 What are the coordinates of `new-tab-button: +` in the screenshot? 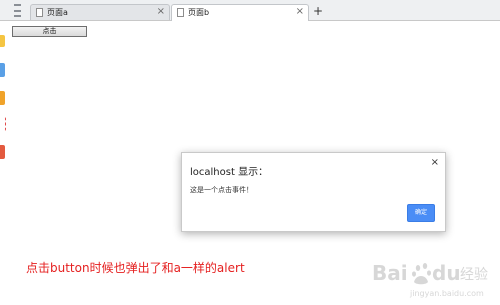 It's located at (318, 11).